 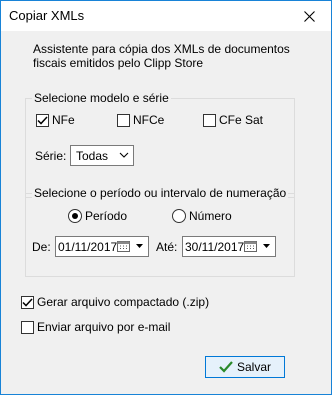 I want to click on radio-numero: Número, so click(x=202, y=216).